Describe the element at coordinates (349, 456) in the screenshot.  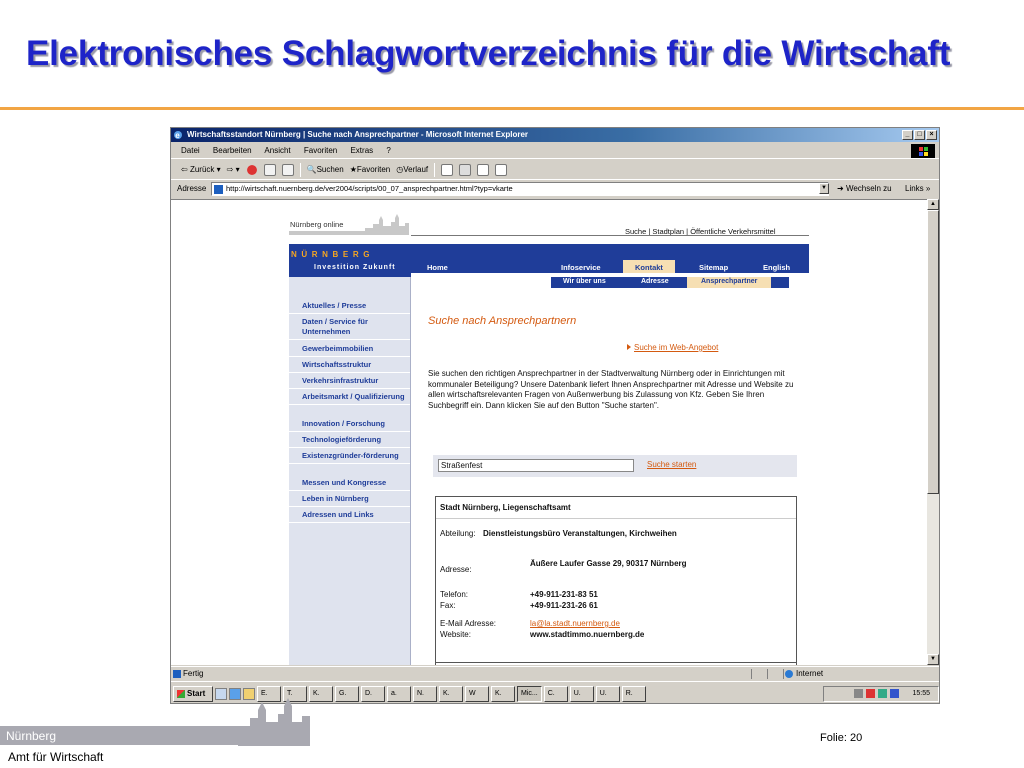
I see `sidebar-item-existenzgruender: Existenzgründer-förderung` at that location.